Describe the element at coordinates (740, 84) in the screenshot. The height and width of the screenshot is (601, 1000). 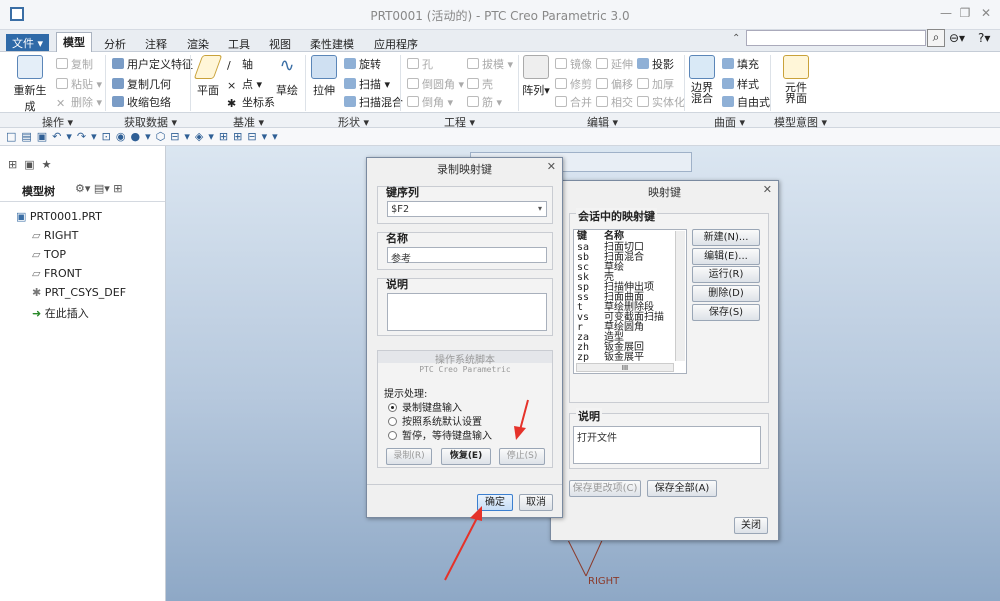
I see `style-button: 样式` at that location.